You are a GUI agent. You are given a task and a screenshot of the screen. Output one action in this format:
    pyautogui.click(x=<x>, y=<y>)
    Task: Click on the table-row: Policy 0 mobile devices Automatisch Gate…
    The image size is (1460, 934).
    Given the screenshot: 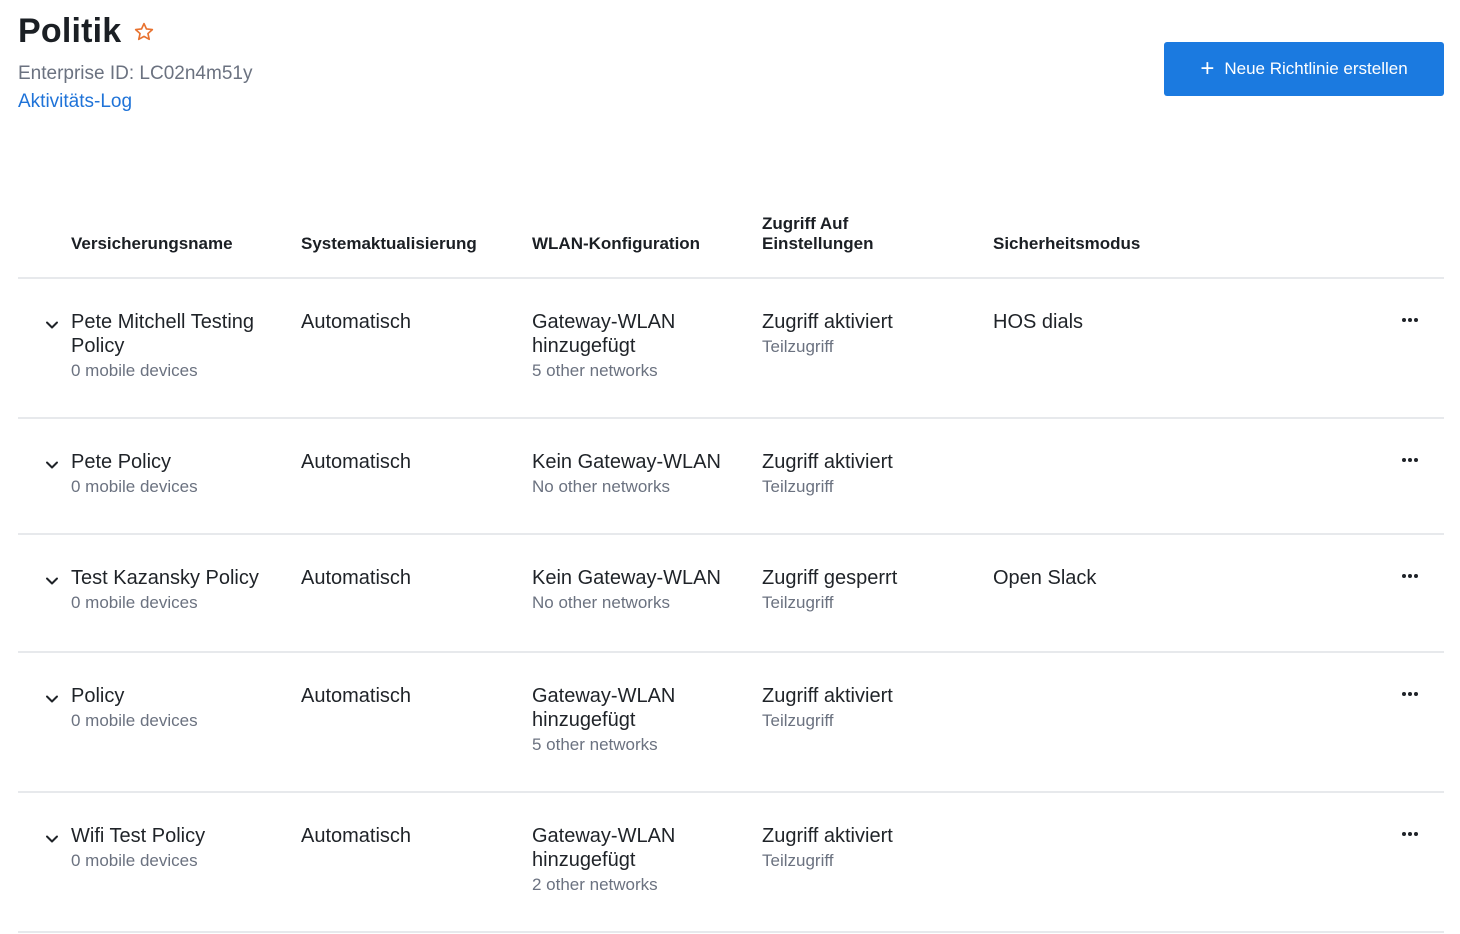 What is the action you would take?
    pyautogui.click(x=731, y=723)
    